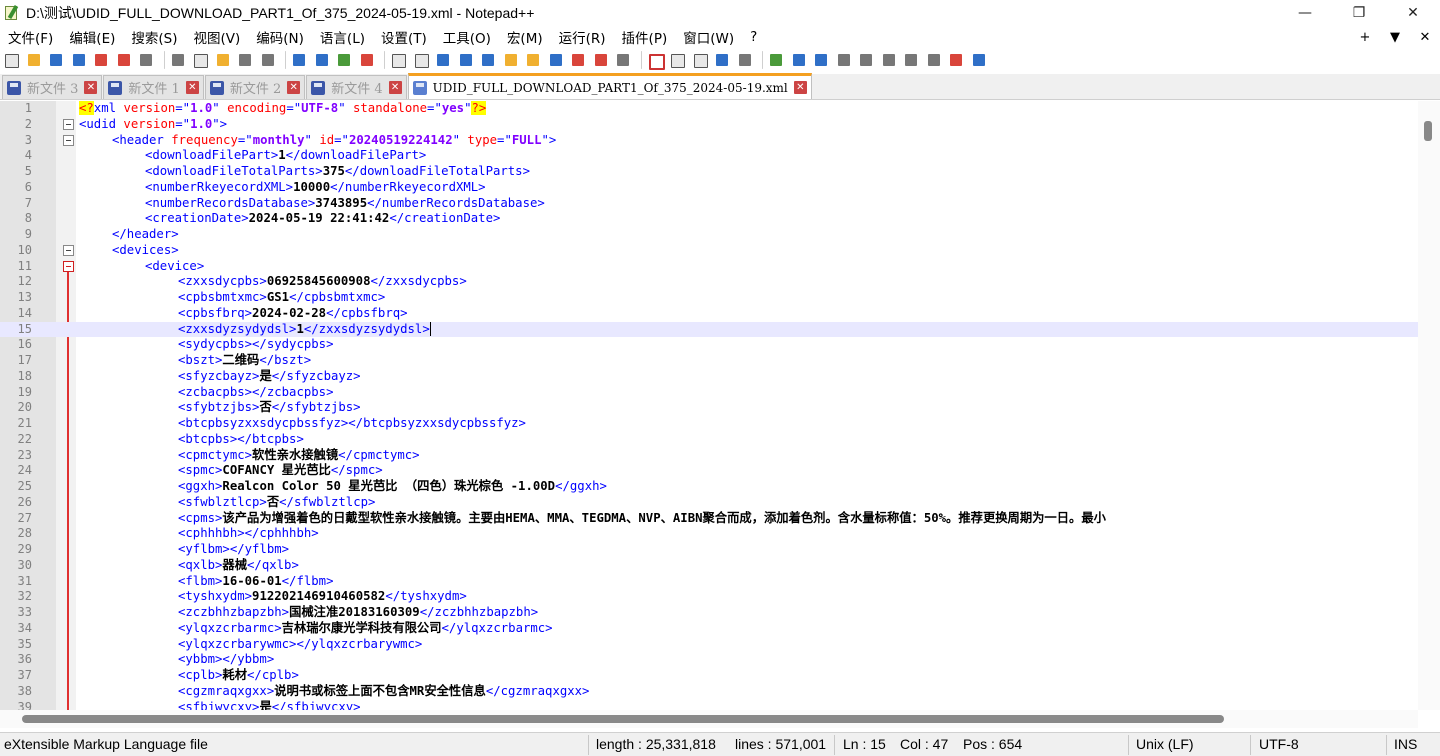  What do you see at coordinates (92, 37) in the screenshot?
I see `menu-edit: 编辑(E)` at bounding box center [92, 37].